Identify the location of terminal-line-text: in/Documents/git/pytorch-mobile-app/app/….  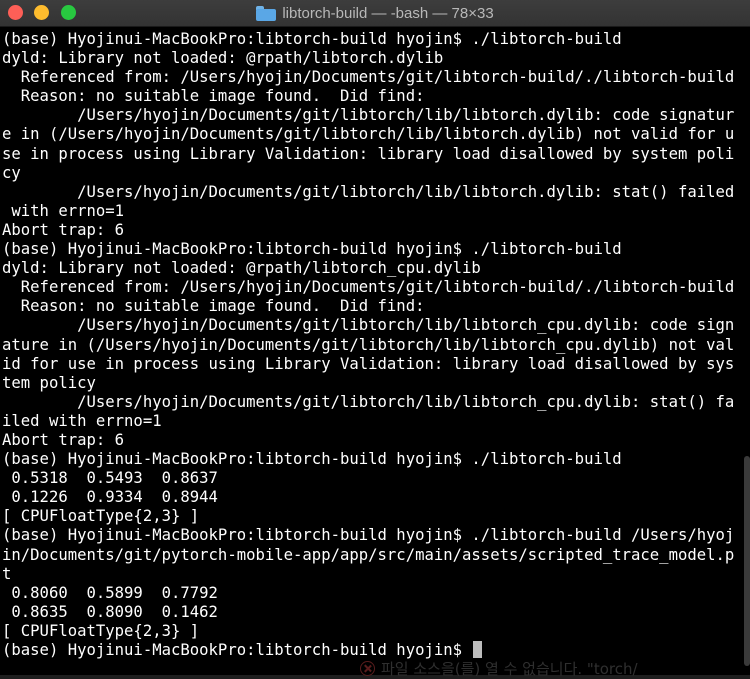
(368, 554).